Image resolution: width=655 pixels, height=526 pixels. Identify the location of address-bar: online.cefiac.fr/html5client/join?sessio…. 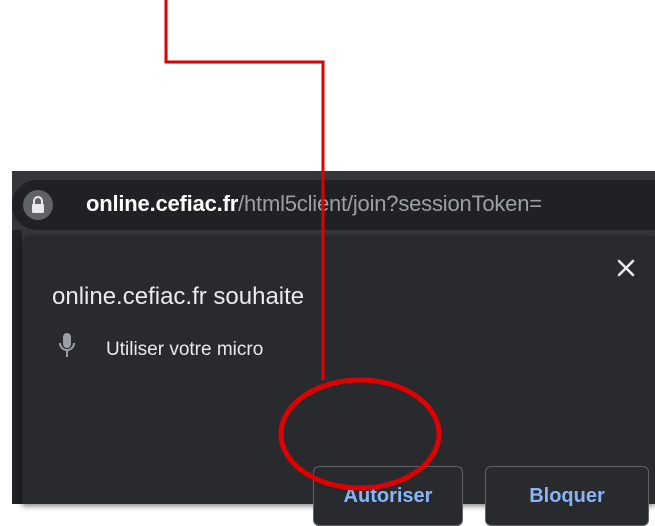
(333, 205).